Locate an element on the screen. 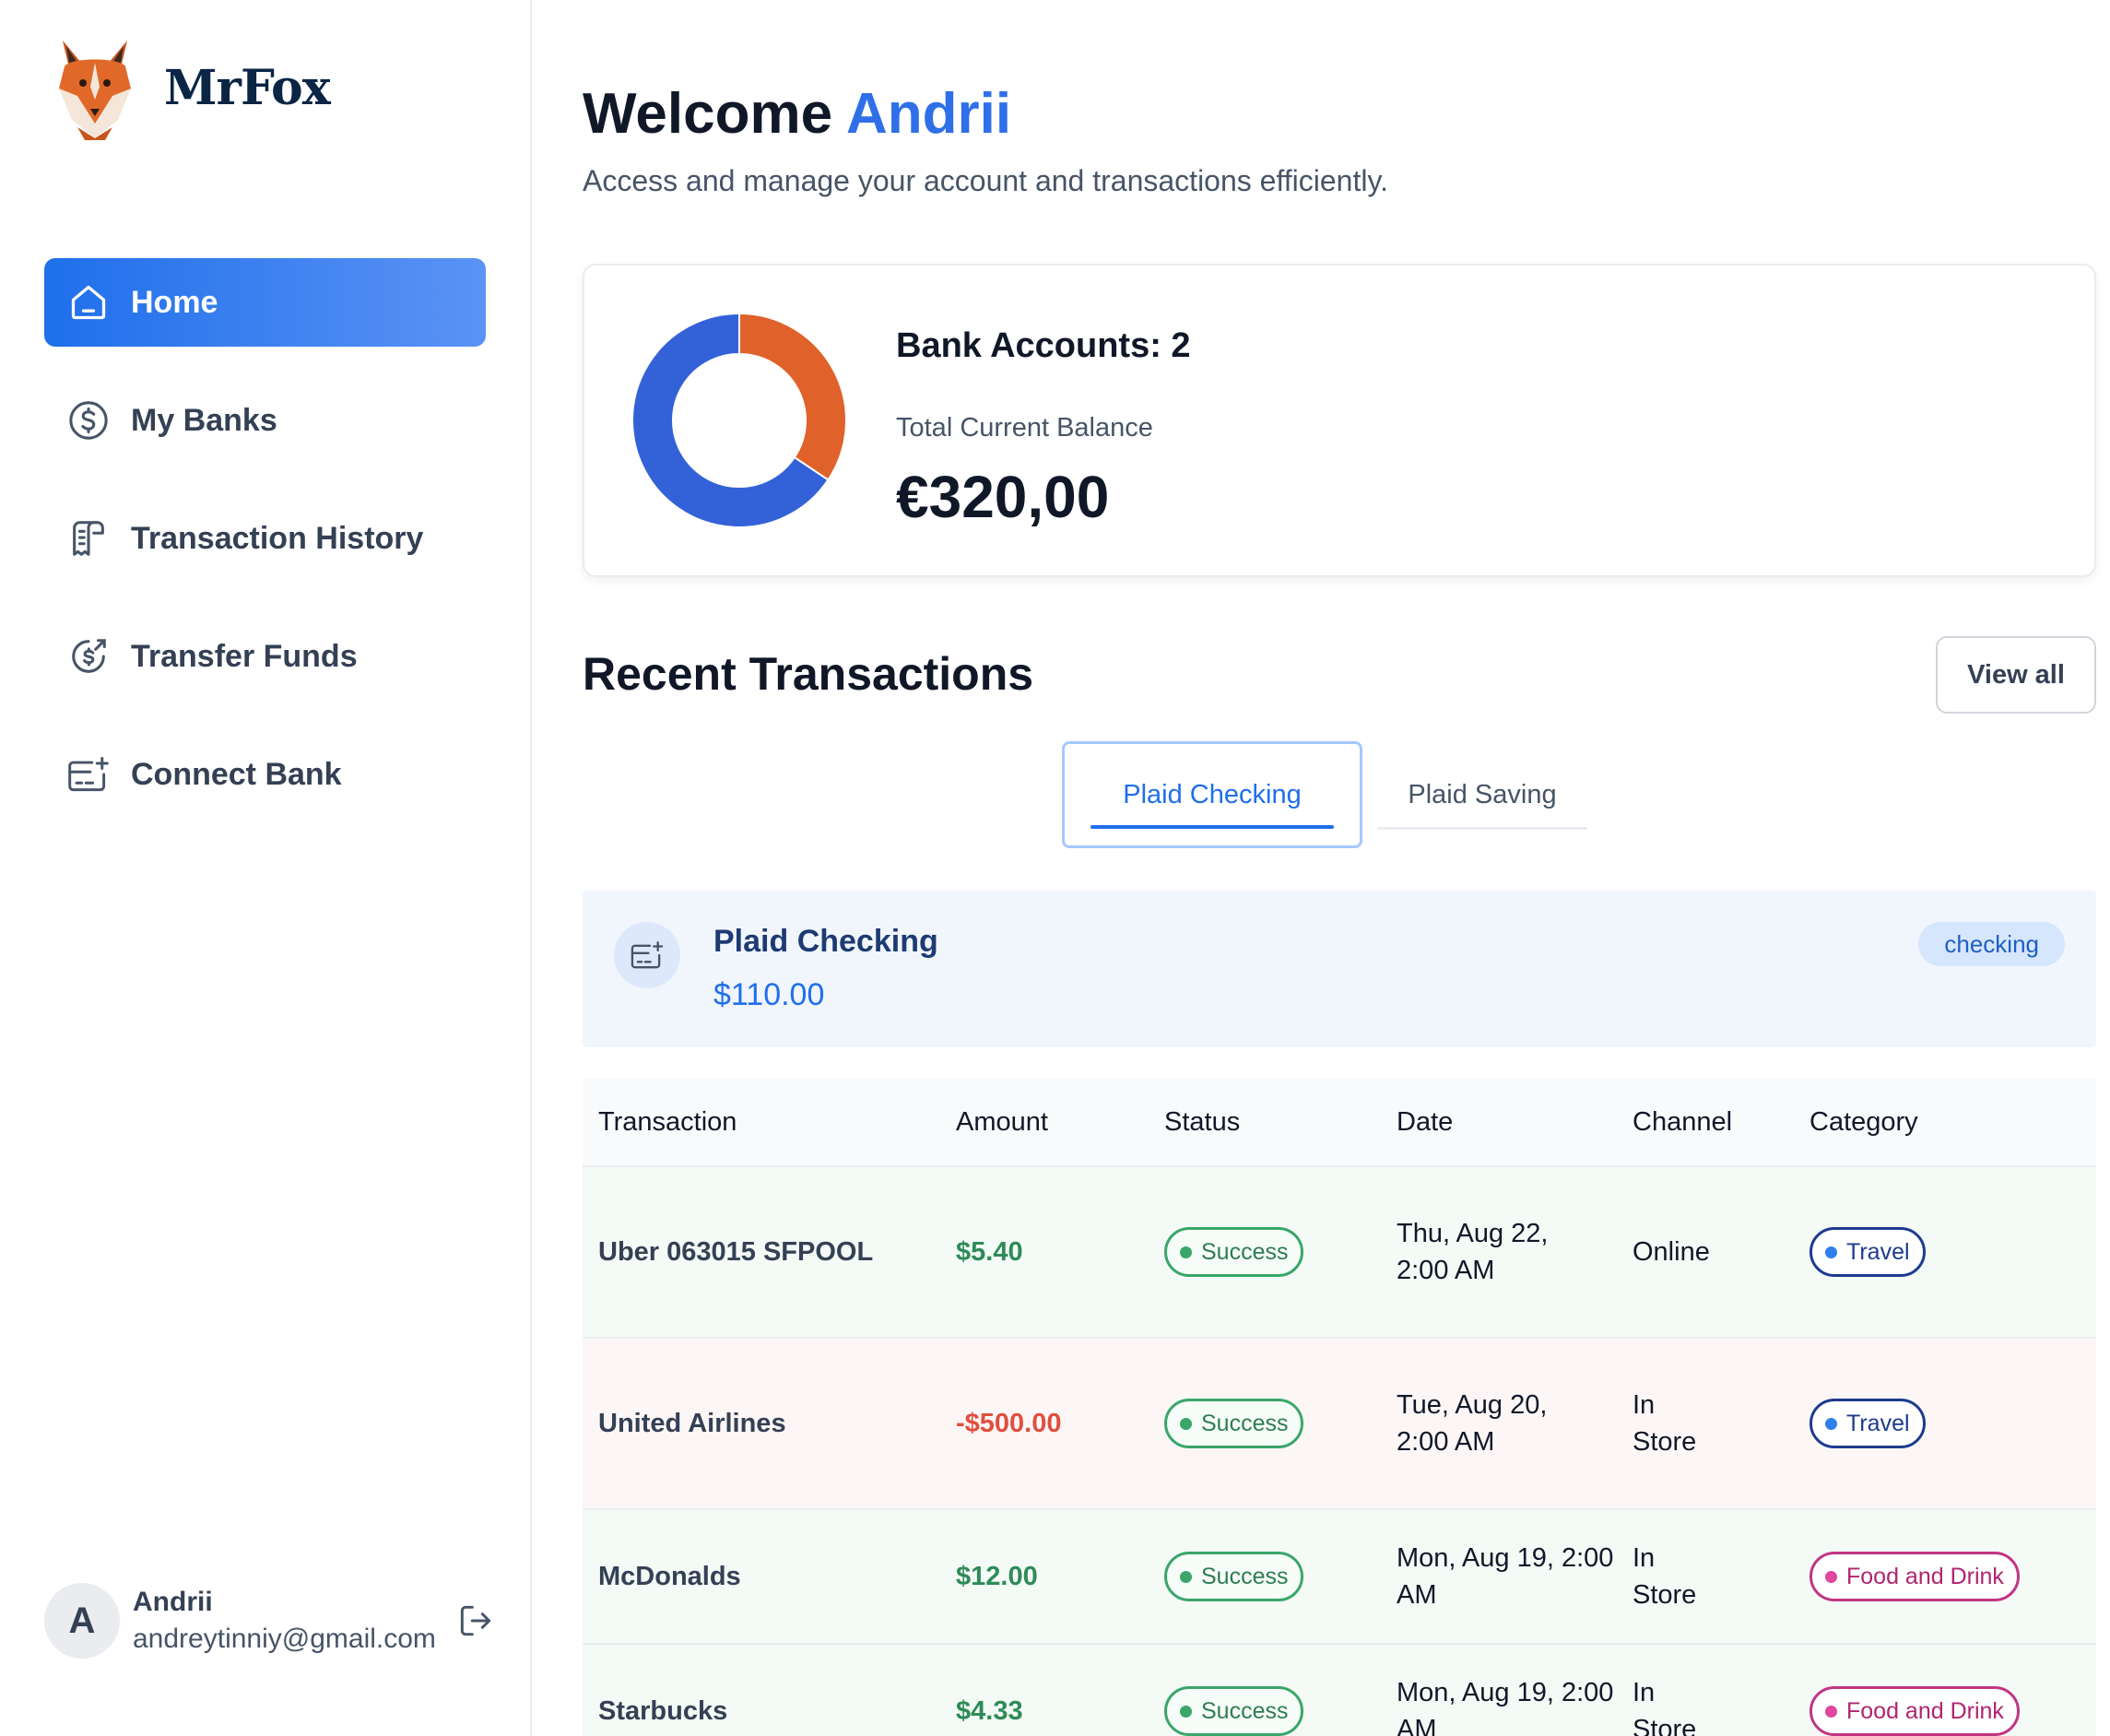 The height and width of the screenshot is (1736, 2110). brand-name: MrFox is located at coordinates (247, 87).